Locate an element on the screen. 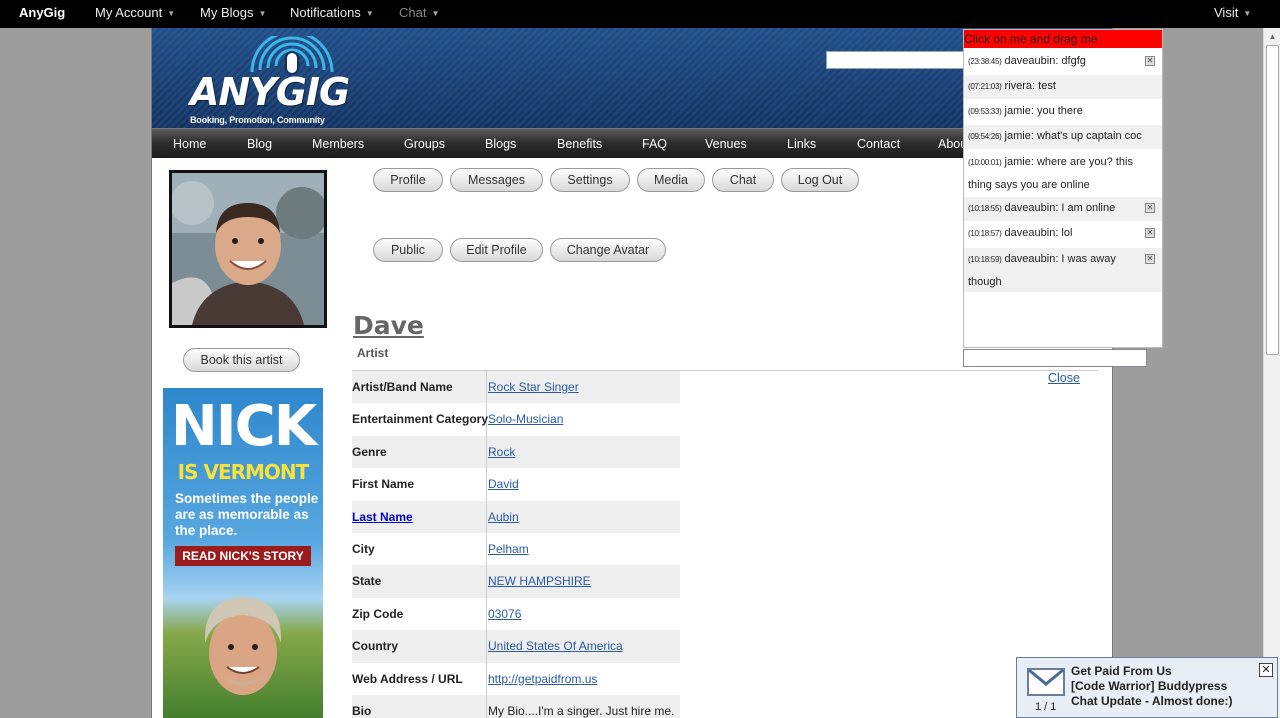 Image resolution: width=1280 pixels, height=718 pixels. field-value-link: Rock is located at coordinates (501, 452).